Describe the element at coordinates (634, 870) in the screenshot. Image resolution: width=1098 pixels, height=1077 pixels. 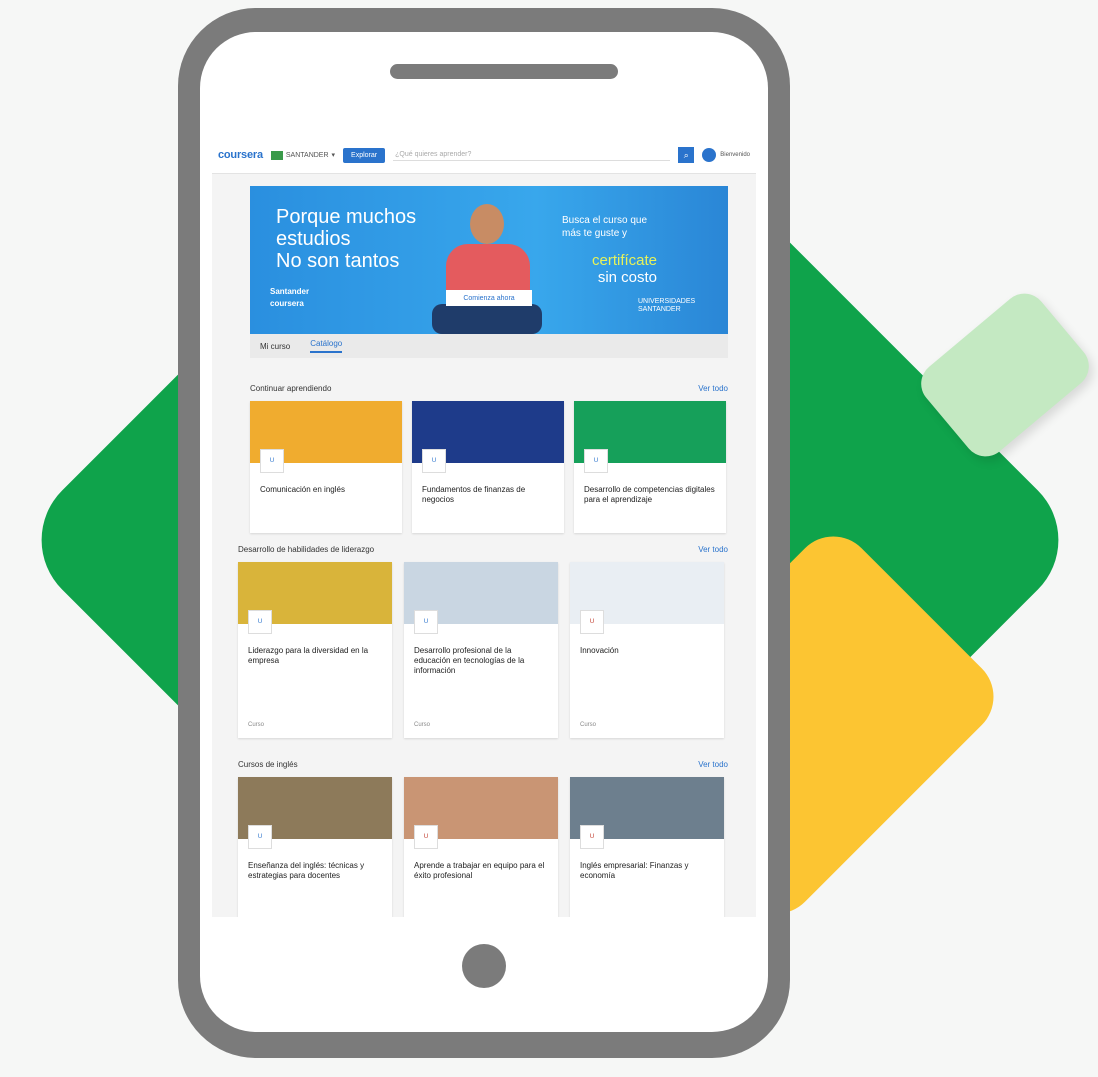
I see `course-title: Inglés empresarial: Finanzas y economía` at that location.